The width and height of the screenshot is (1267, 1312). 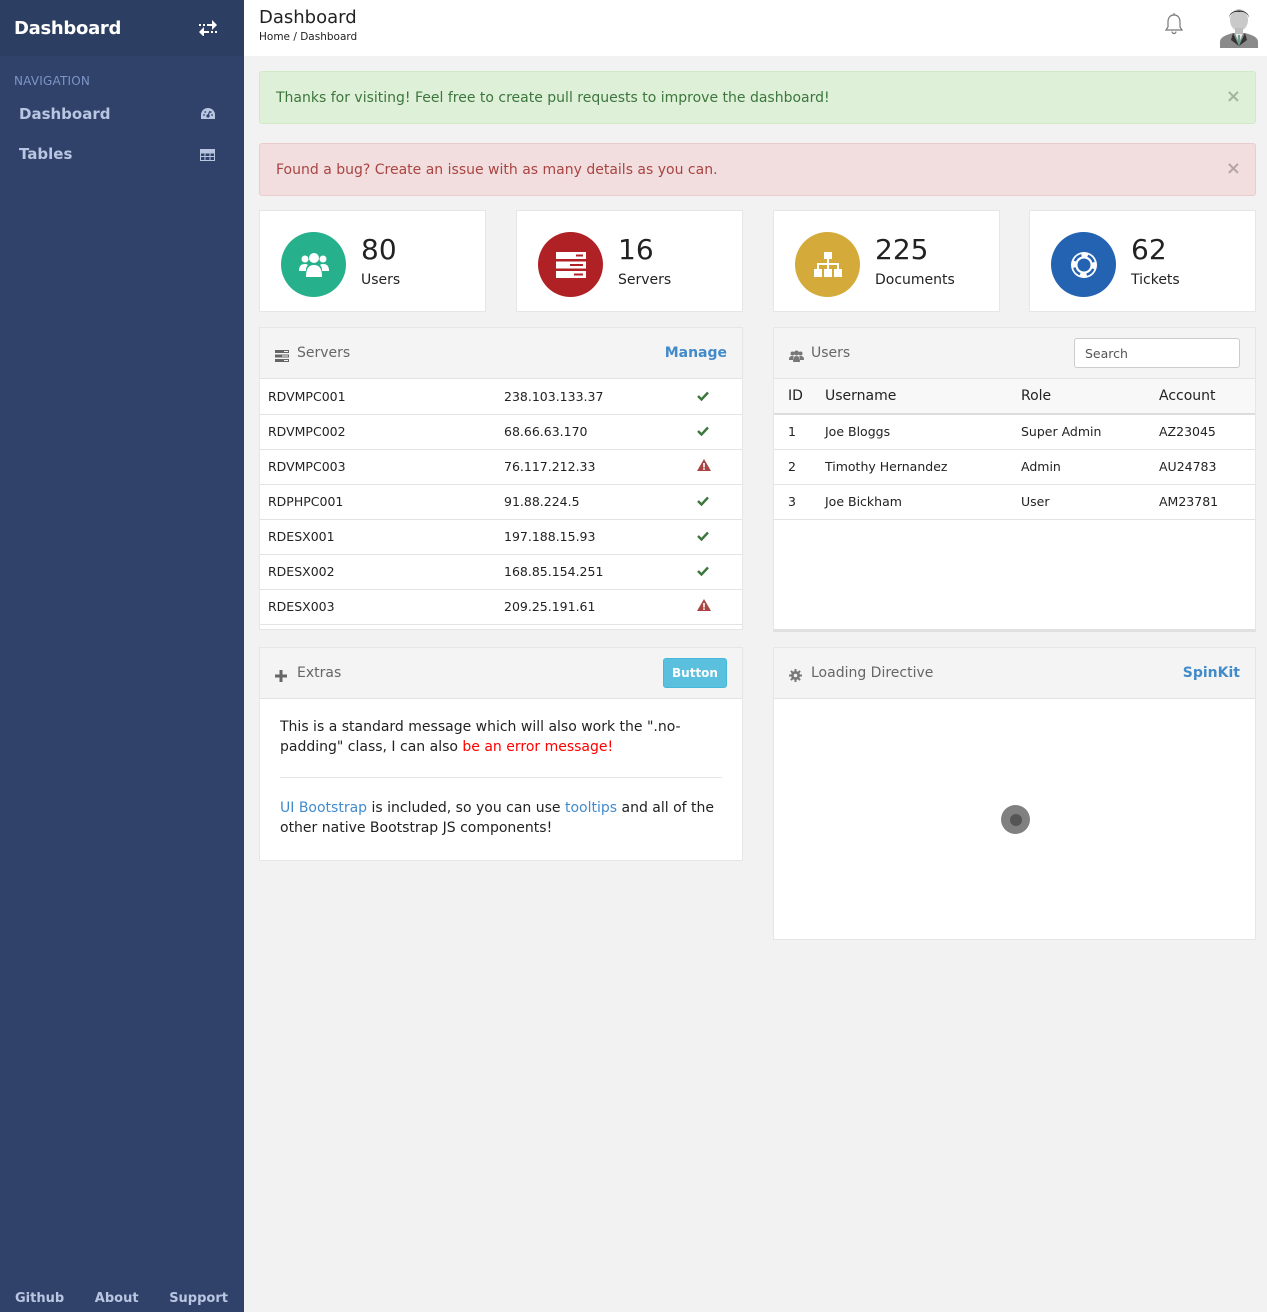 I want to click on widget-title: Servers, so click(x=324, y=353).